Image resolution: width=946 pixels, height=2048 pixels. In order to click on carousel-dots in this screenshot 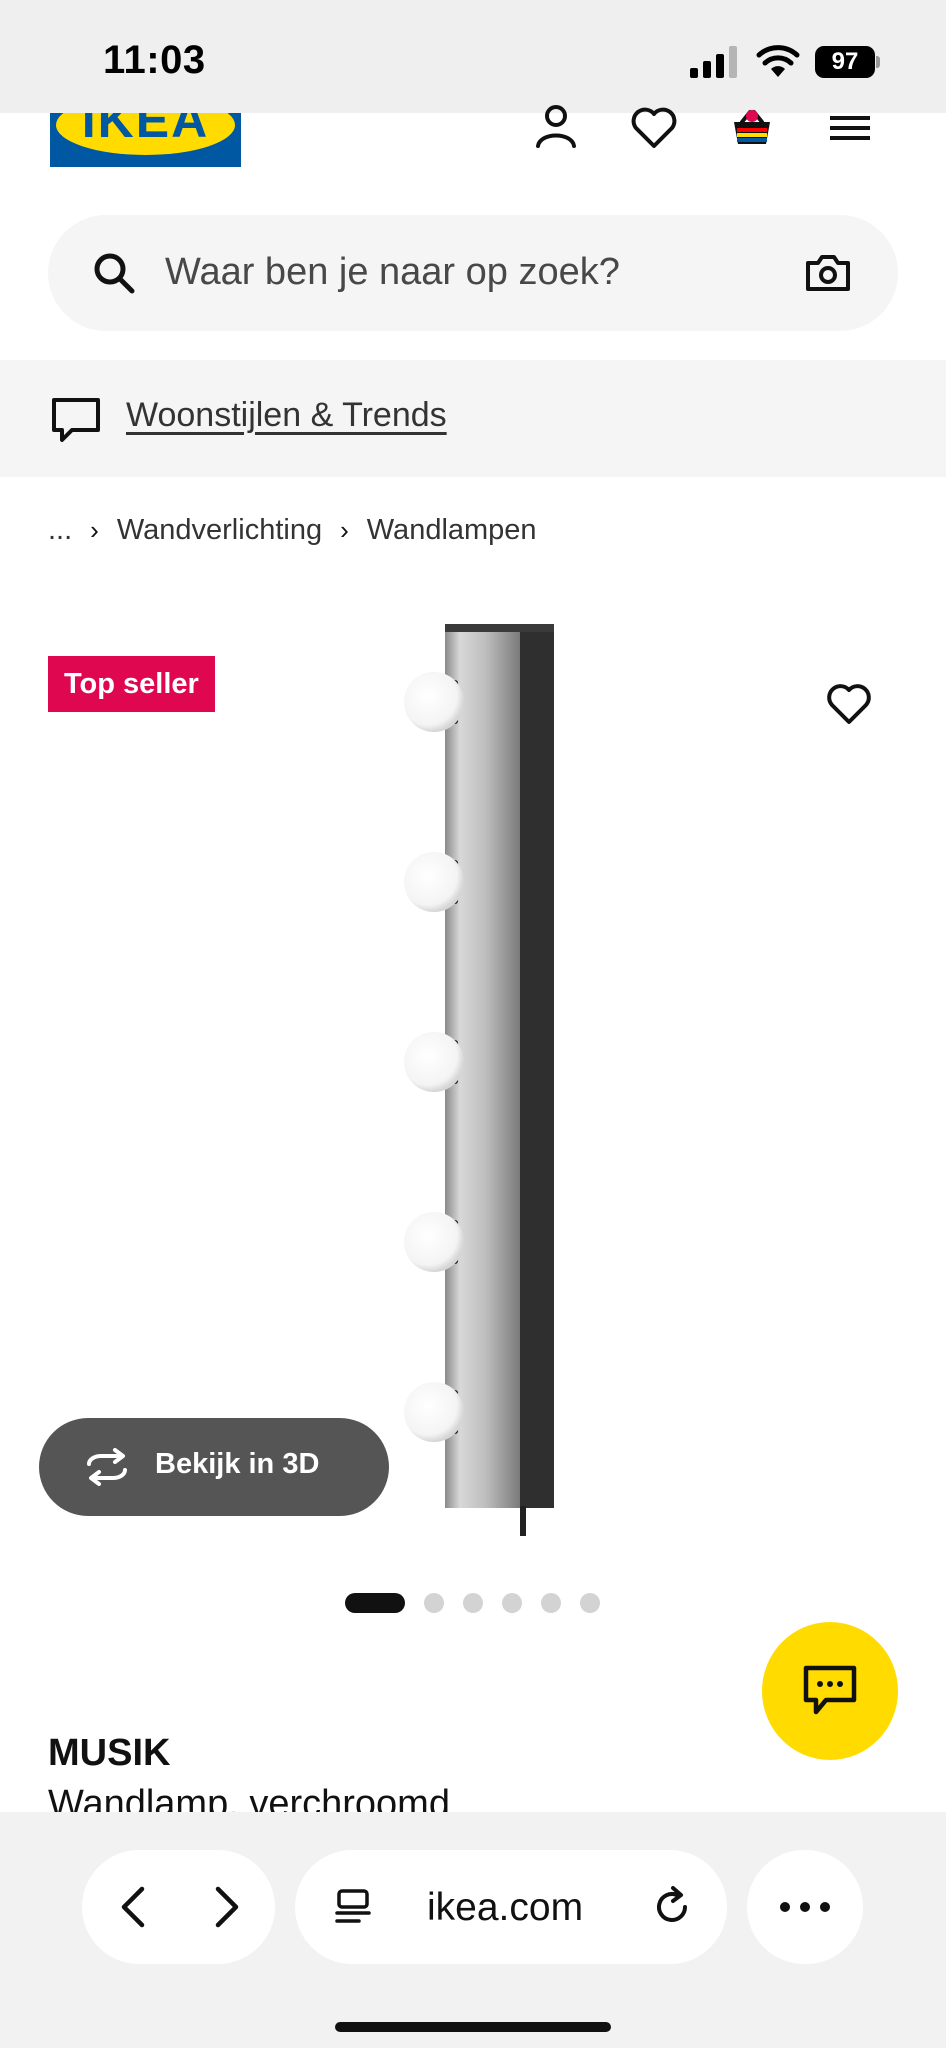, I will do `click(482, 1603)`.